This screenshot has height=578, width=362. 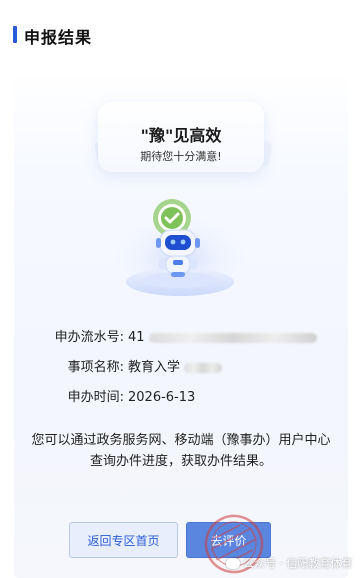 What do you see at coordinates (89, 337) in the screenshot?
I see `field-label: 申办流水号:` at bounding box center [89, 337].